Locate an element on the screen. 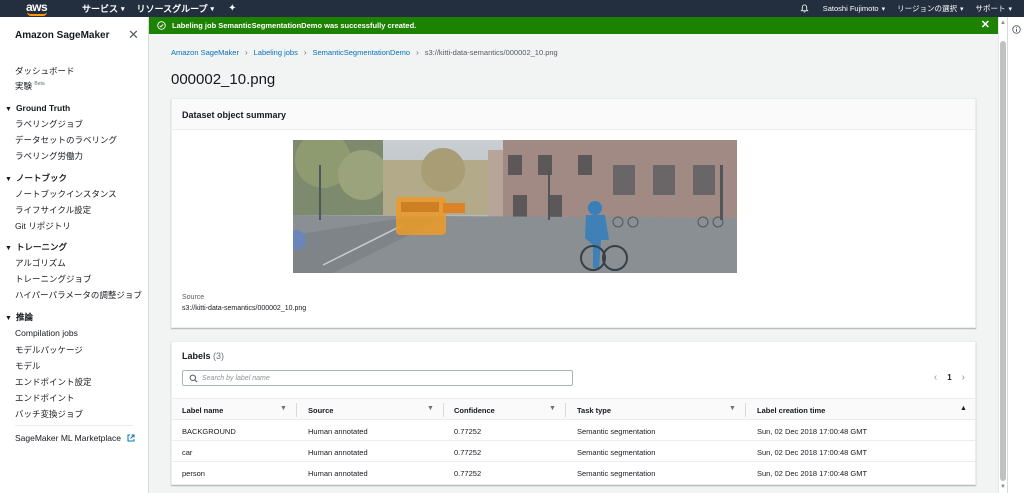 The width and height of the screenshot is (1024, 493). pagination: ‹ 1 › is located at coordinates (949, 377).